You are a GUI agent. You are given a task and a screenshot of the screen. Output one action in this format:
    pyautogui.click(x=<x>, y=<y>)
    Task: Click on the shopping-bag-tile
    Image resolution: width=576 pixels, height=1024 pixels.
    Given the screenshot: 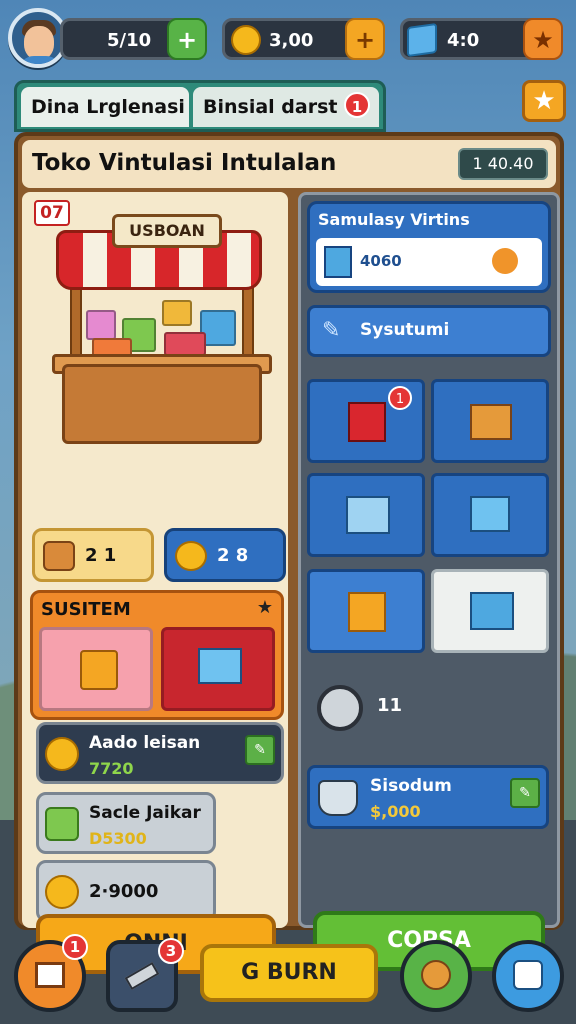 What is the action you would take?
    pyautogui.click(x=96, y=669)
    